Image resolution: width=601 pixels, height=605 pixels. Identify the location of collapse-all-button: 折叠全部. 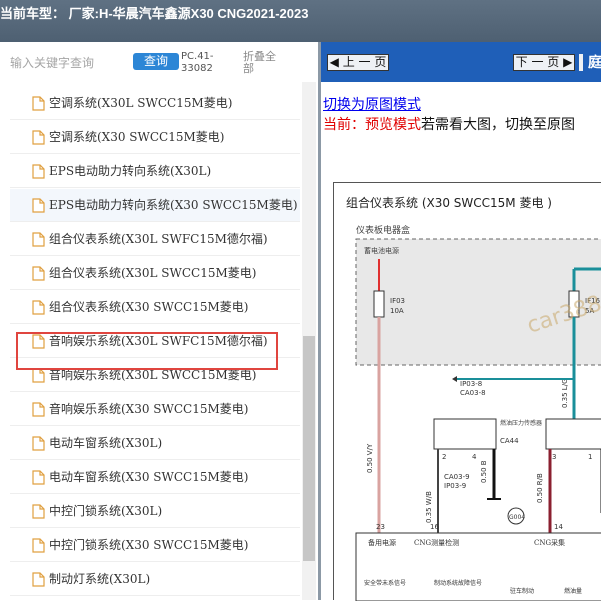
(263, 63).